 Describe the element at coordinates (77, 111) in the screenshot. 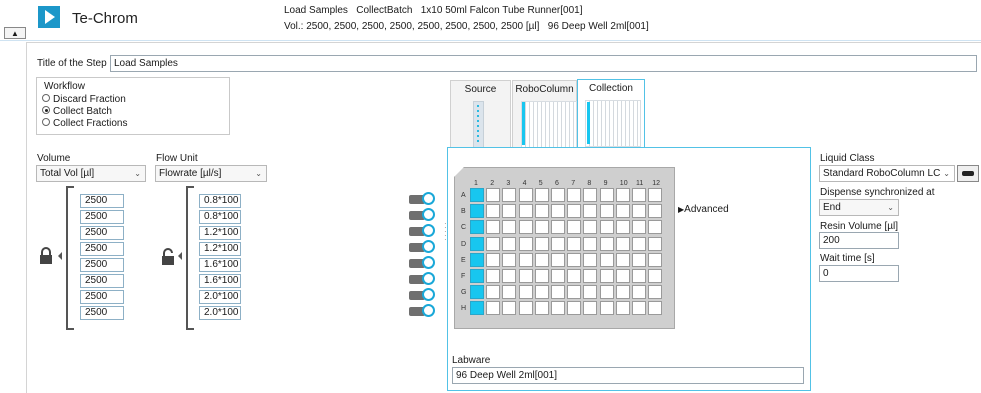

I see `radio-collect-batch: Collect Batch` at that location.